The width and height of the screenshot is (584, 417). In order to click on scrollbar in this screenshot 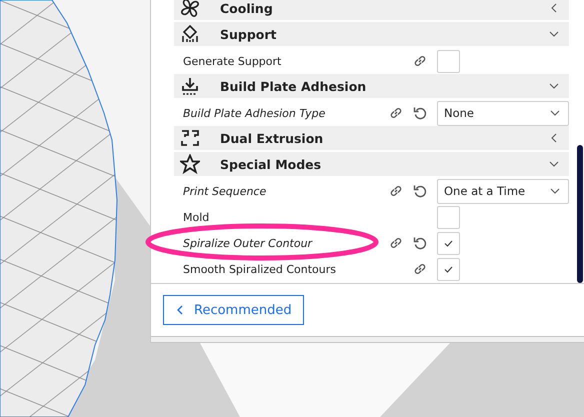, I will do `click(580, 214)`.